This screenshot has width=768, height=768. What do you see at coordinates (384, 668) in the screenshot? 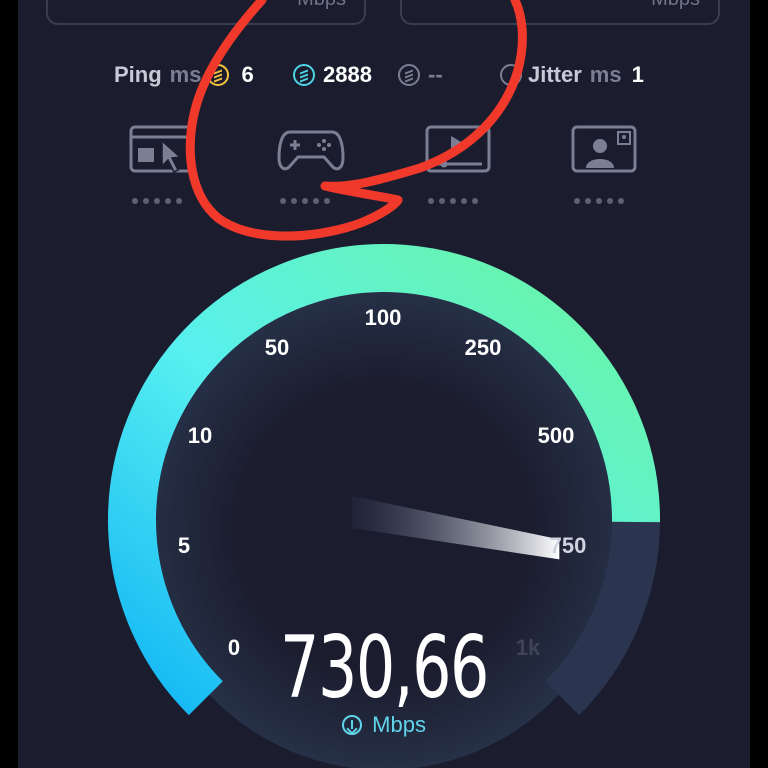
I see `speed-readout: 730,66` at bounding box center [384, 668].